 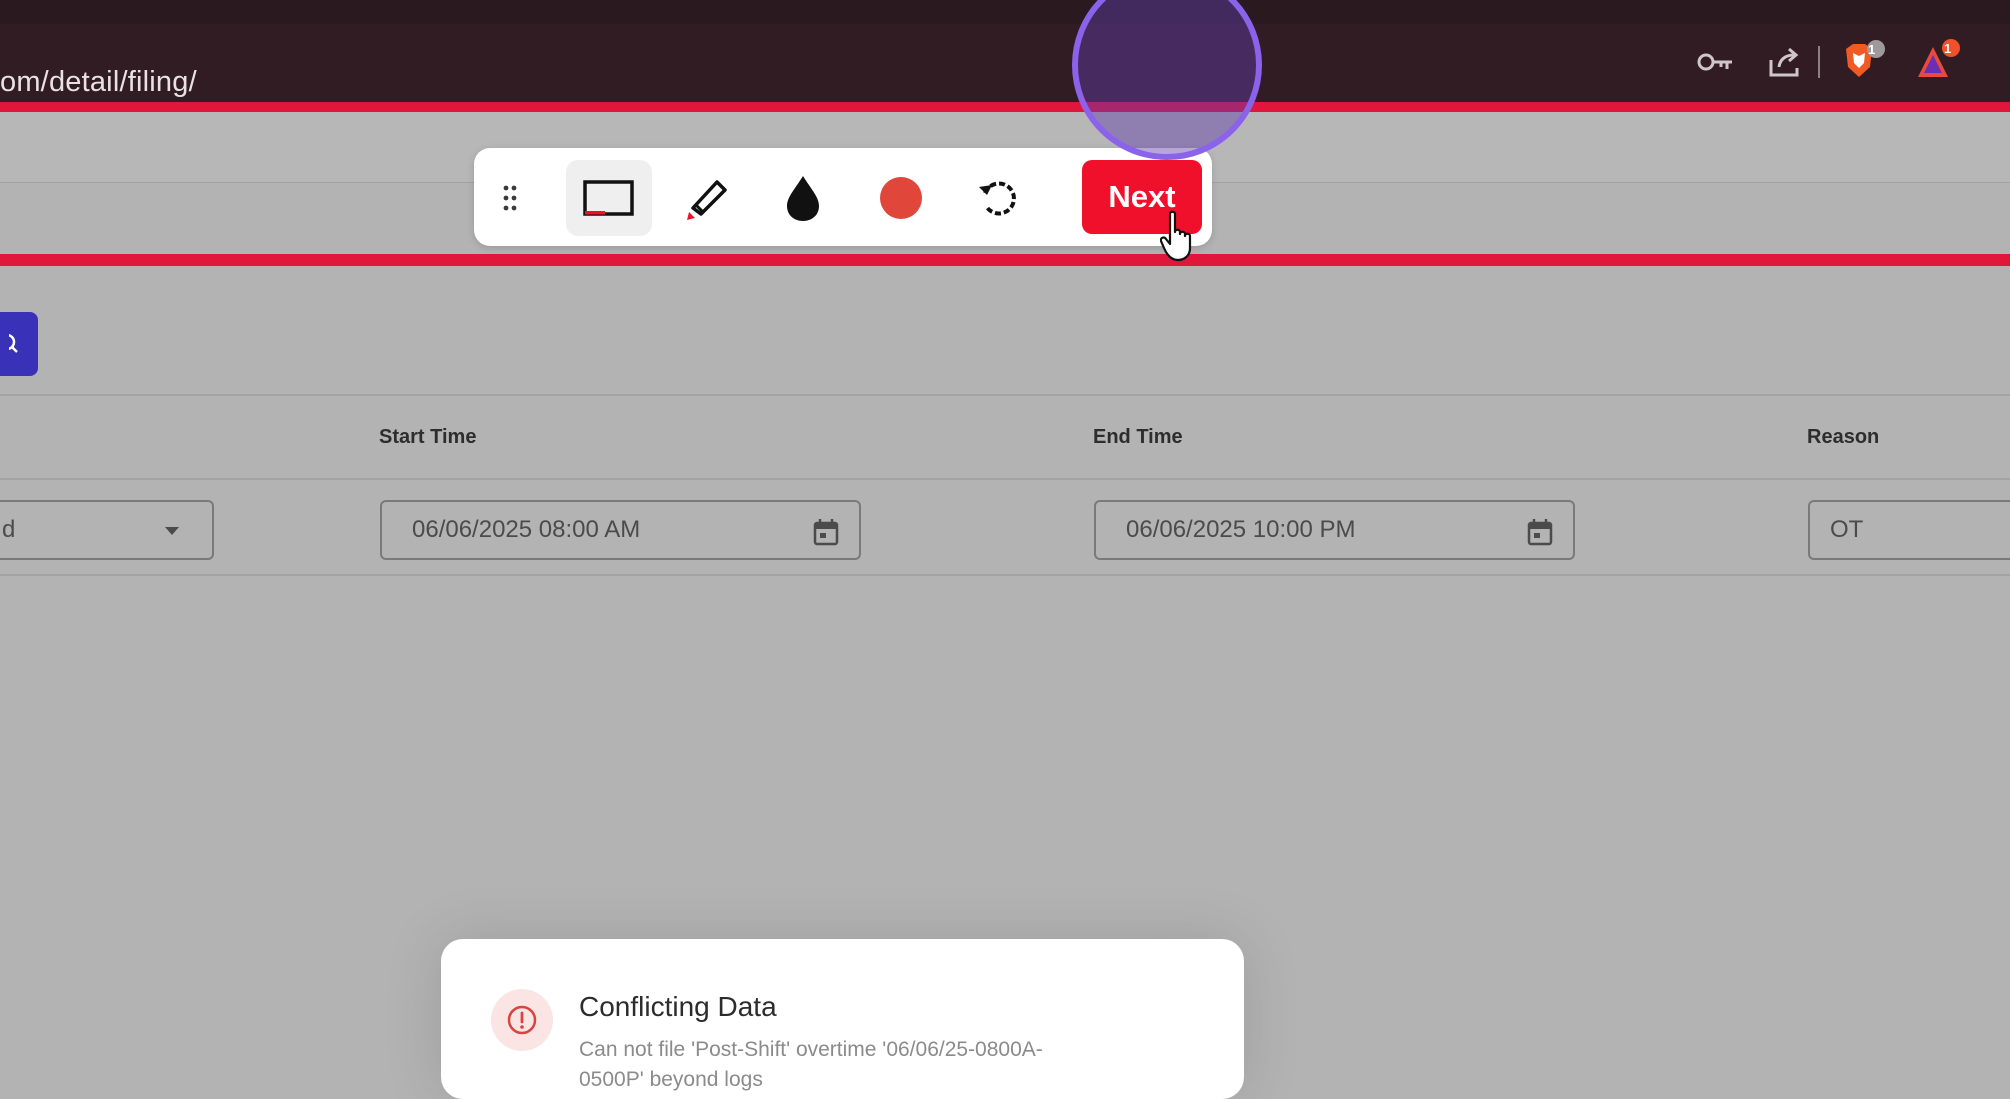 I want to click on type-select: d, so click(x=107, y=530).